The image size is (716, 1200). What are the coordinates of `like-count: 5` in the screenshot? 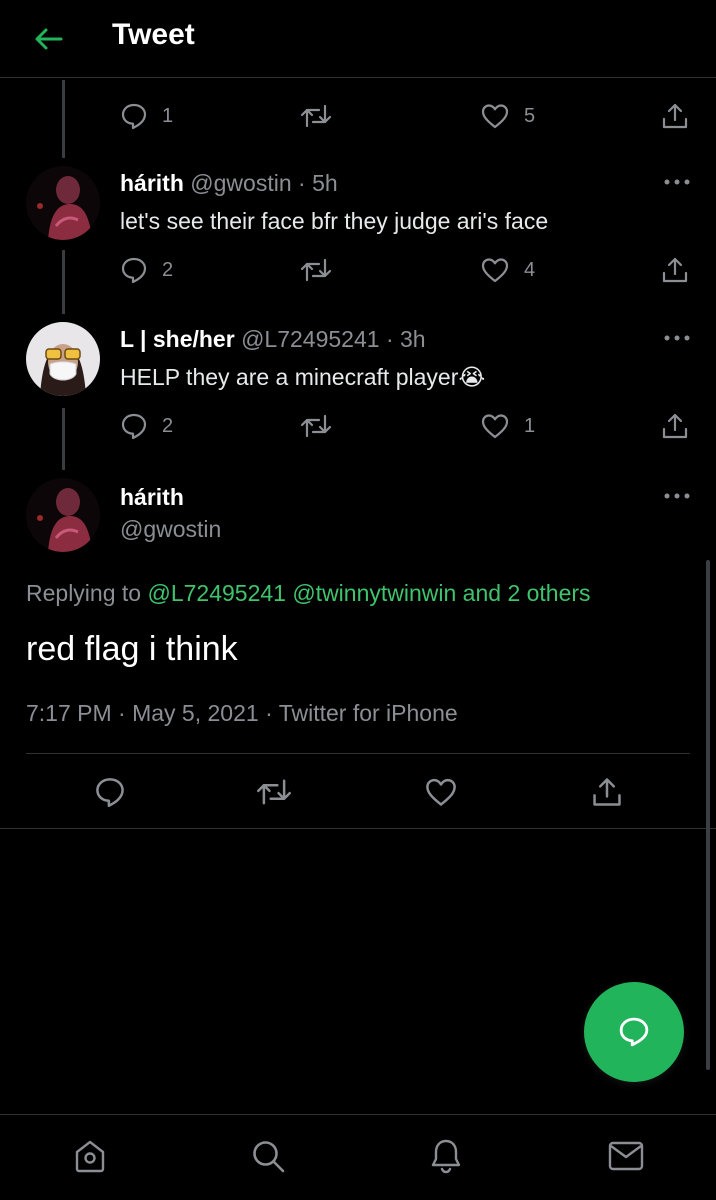 It's located at (530, 115).